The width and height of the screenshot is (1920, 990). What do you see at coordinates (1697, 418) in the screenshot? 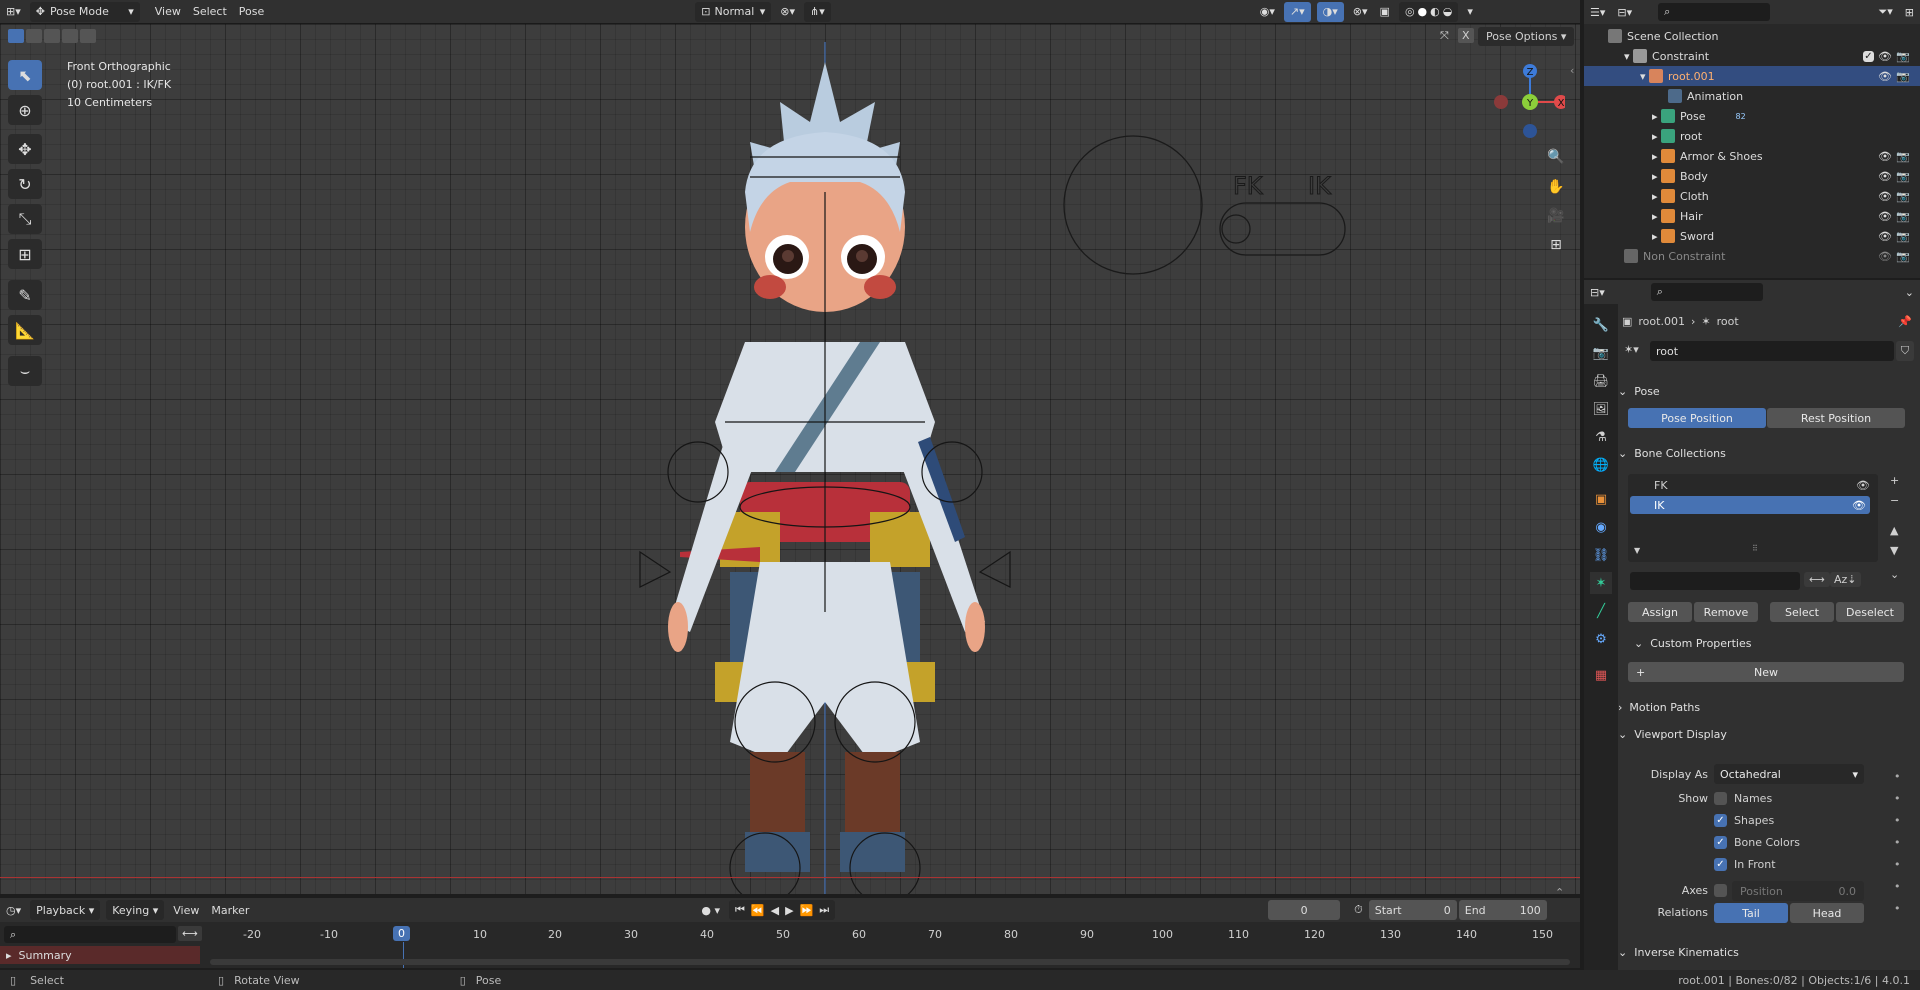
I see `pose-position-button: Pose Position` at bounding box center [1697, 418].